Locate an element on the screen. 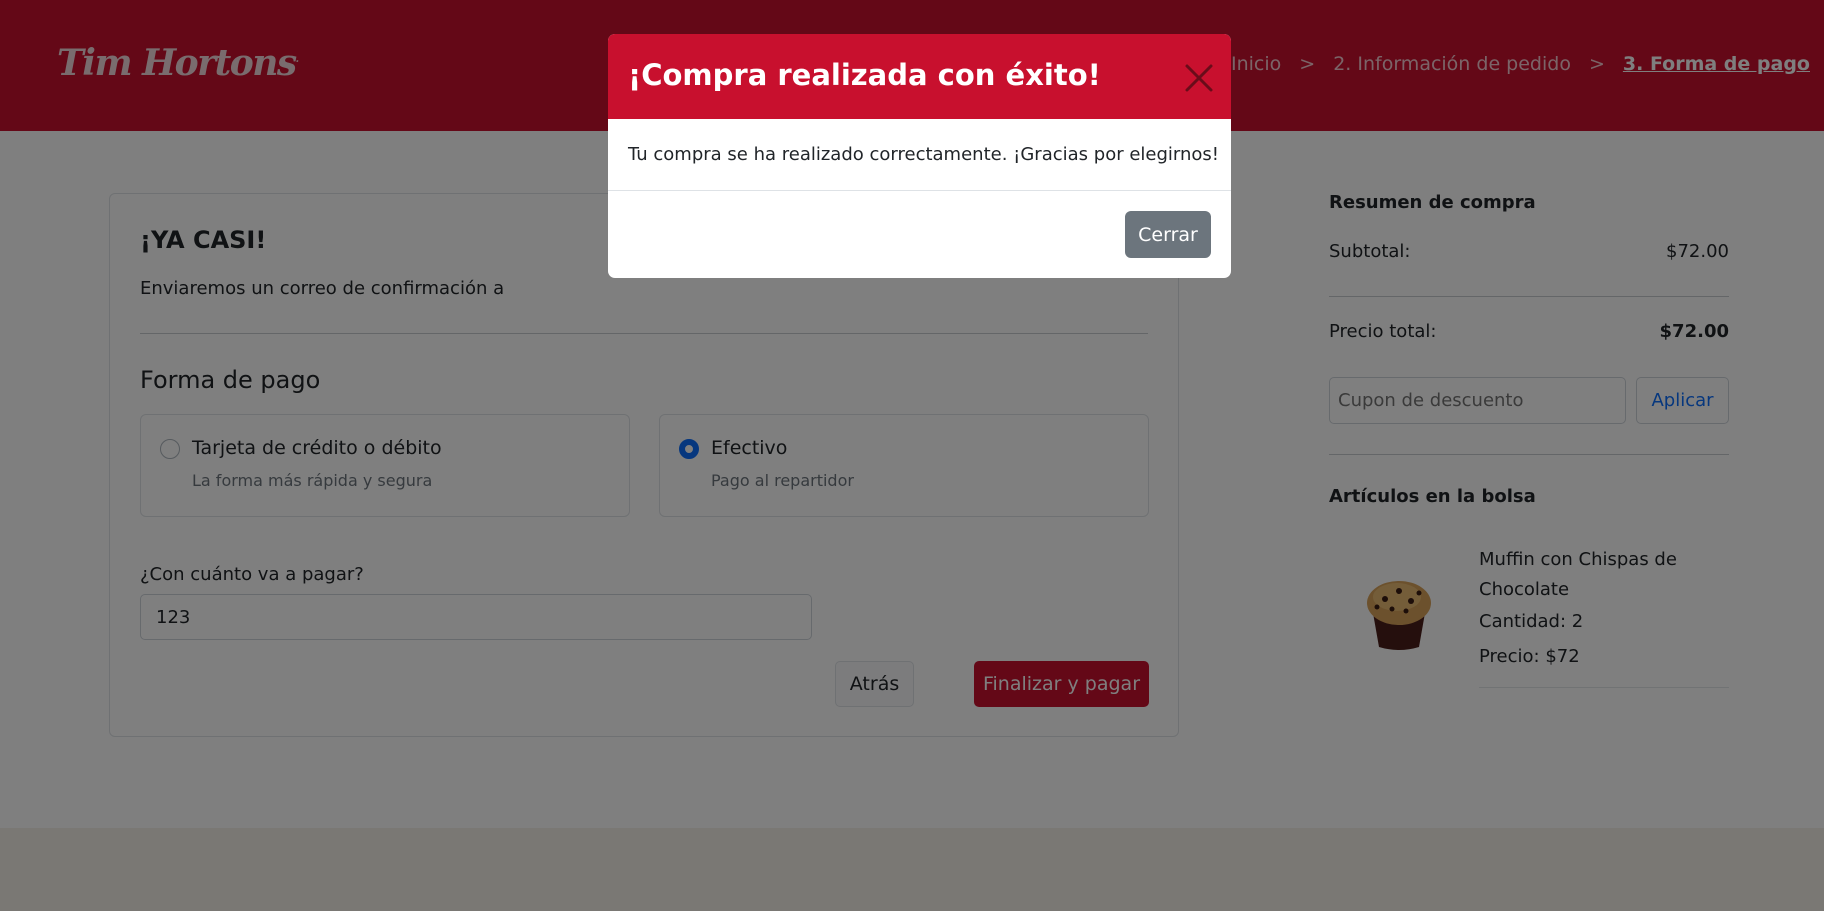  modal-title: ¡Compra realizada con éxito! is located at coordinates (864, 75).